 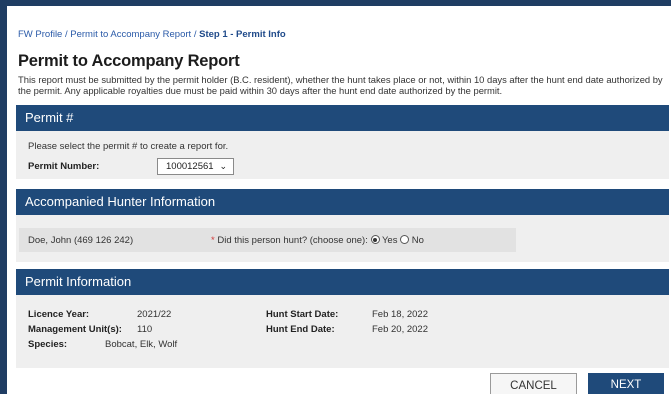 I want to click on management-unit-label: Management Unit(s):, so click(x=75, y=329).